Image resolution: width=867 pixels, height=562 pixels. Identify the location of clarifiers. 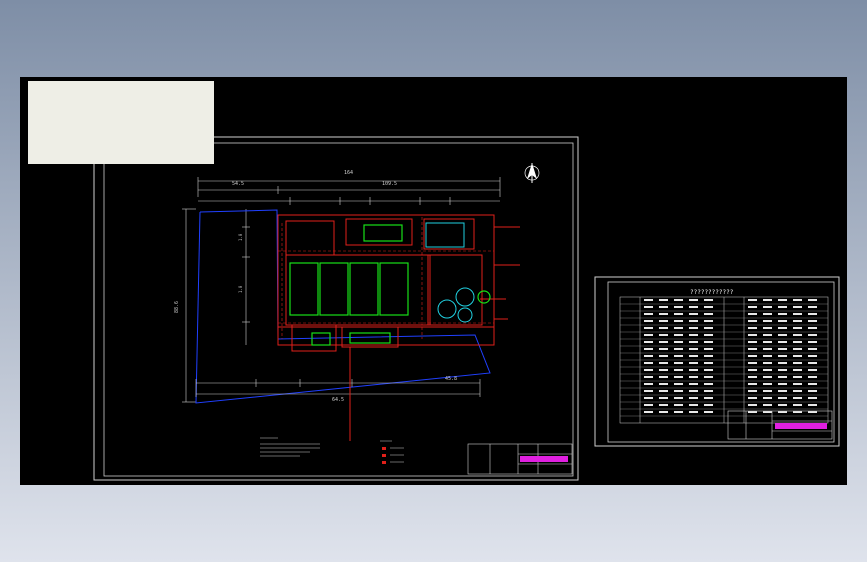
(450, 272).